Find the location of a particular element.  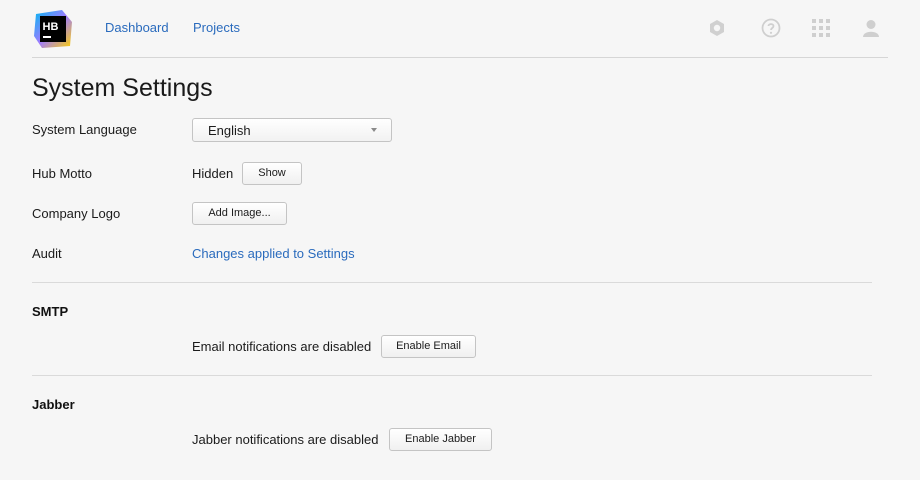

page-title: System Settings is located at coordinates (122, 88).